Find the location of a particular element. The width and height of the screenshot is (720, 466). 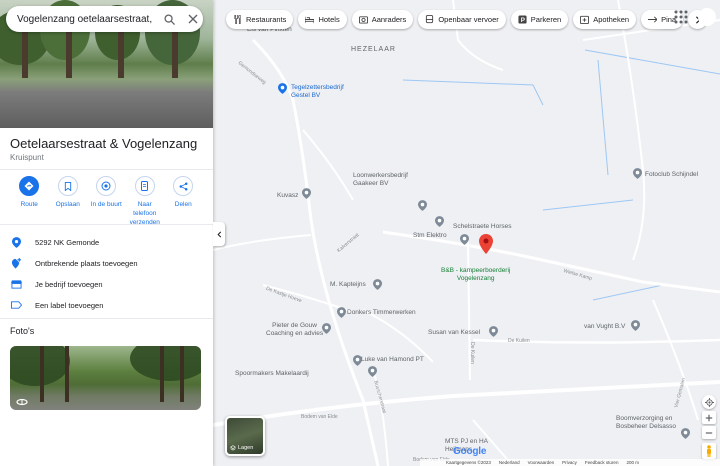

map-place-label: Pieter de Gouw Coaching en advies is located at coordinates (294, 330).